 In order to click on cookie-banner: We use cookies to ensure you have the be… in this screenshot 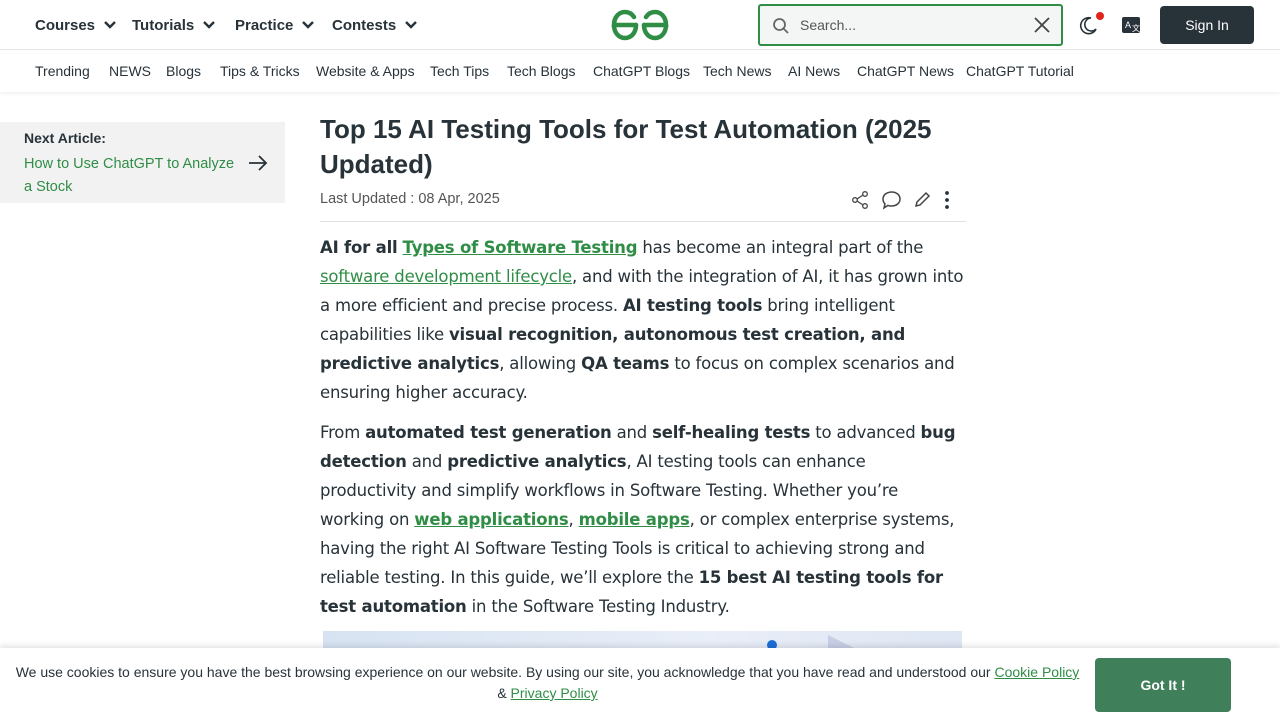, I will do `click(640, 684)`.